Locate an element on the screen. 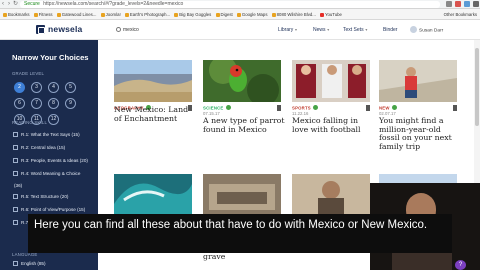  bookmark-item: Google Maps is located at coordinates (251, 14).